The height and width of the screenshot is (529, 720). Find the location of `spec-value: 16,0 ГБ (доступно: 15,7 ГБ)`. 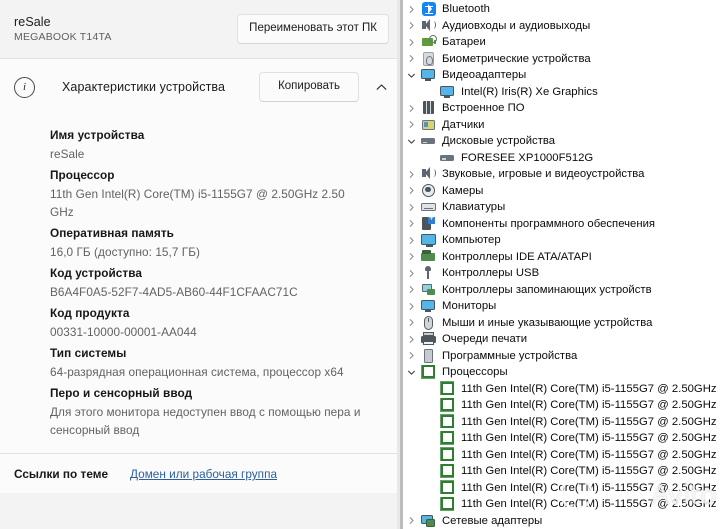

spec-value: 16,0 ГБ (доступно: 15,7 ГБ) is located at coordinates (125, 252).